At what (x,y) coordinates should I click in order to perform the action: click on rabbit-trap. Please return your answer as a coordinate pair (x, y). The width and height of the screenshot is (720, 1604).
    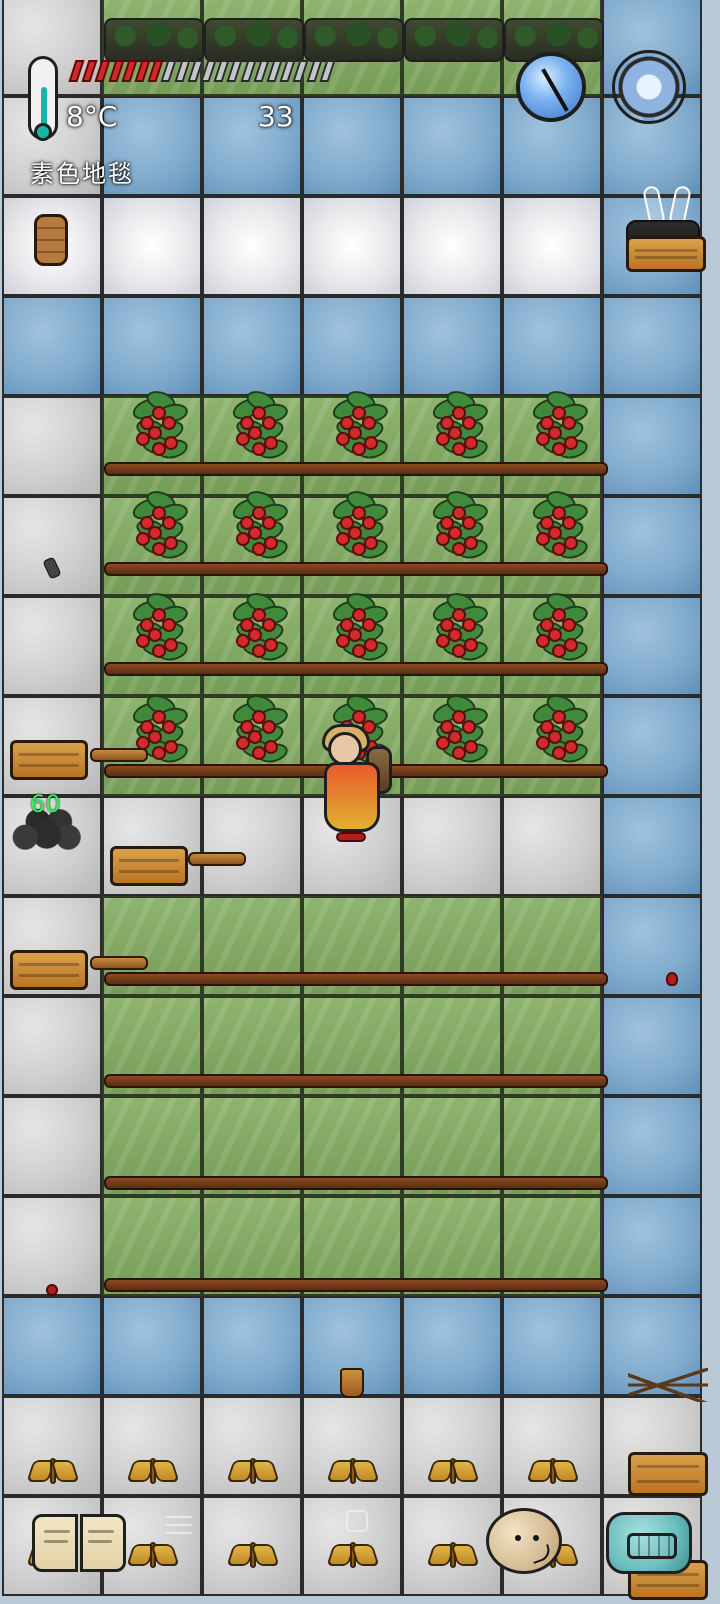
    Looking at the image, I should click on (666, 228).